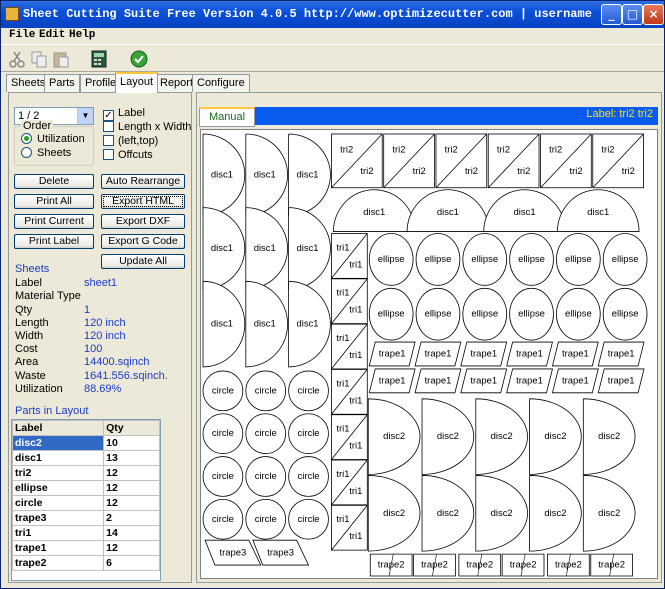 The image size is (665, 589). What do you see at coordinates (37, 126) in the screenshot?
I see `order-title: Order` at bounding box center [37, 126].